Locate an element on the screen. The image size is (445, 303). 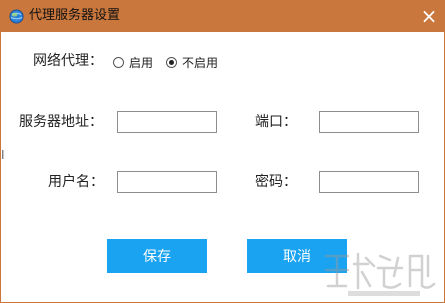
server-address-label: 服务器地址： is located at coordinates (61, 122).